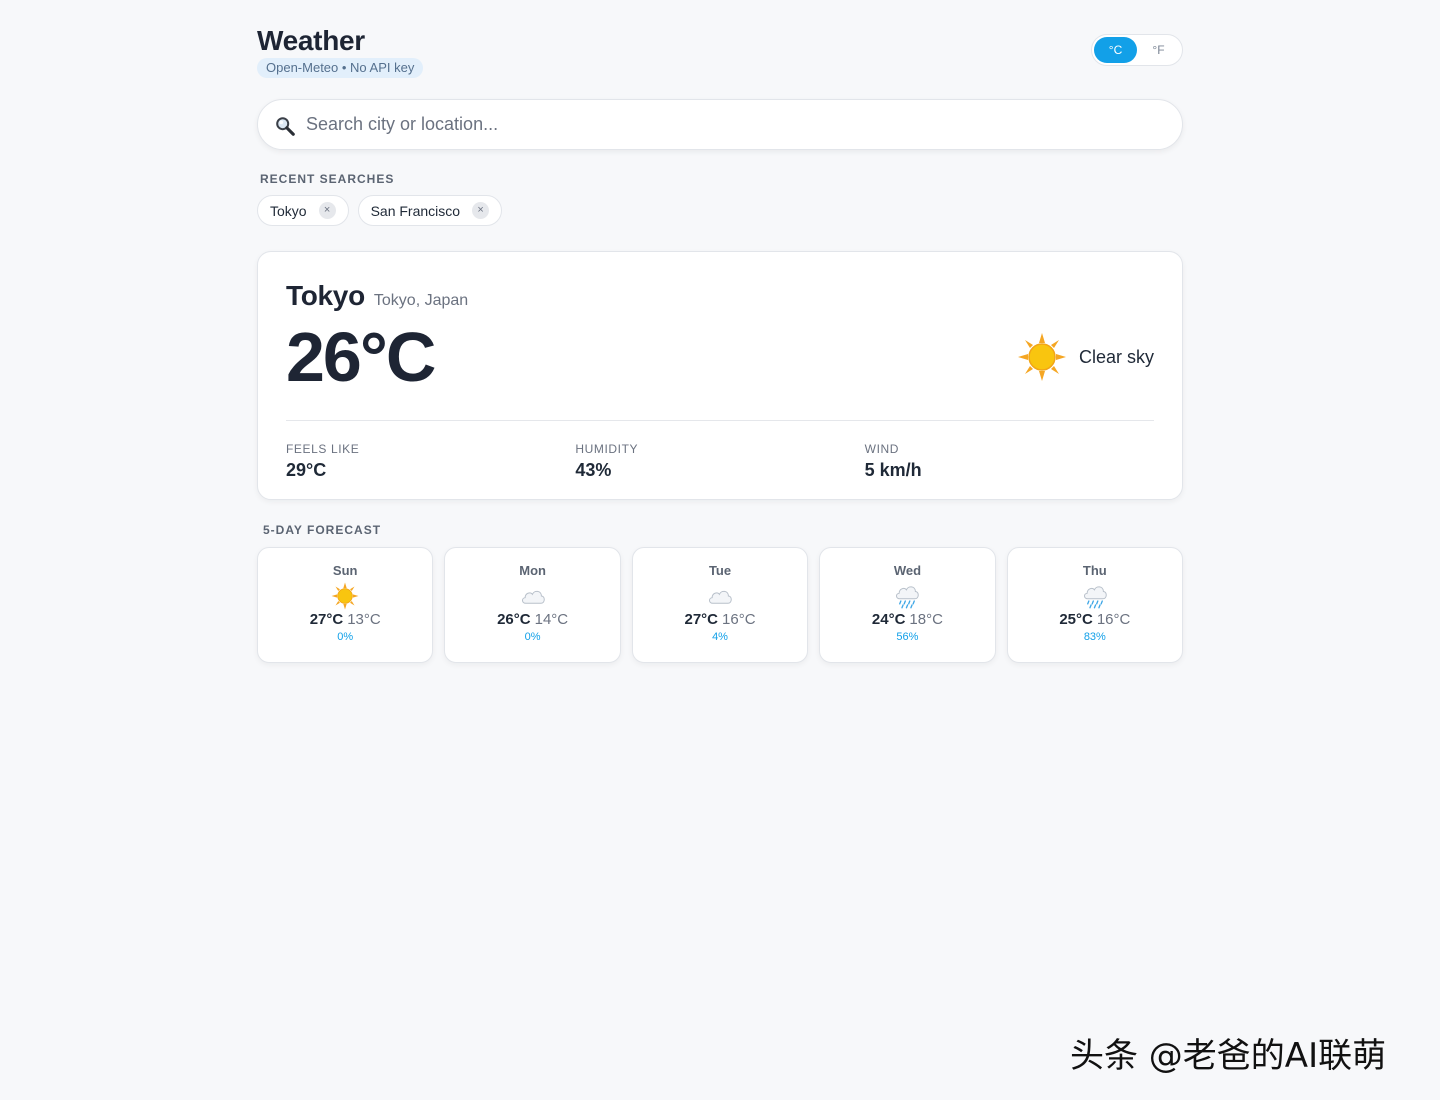  I want to click on title-block: Weather Open-Meteo • No API key, so click(340, 51).